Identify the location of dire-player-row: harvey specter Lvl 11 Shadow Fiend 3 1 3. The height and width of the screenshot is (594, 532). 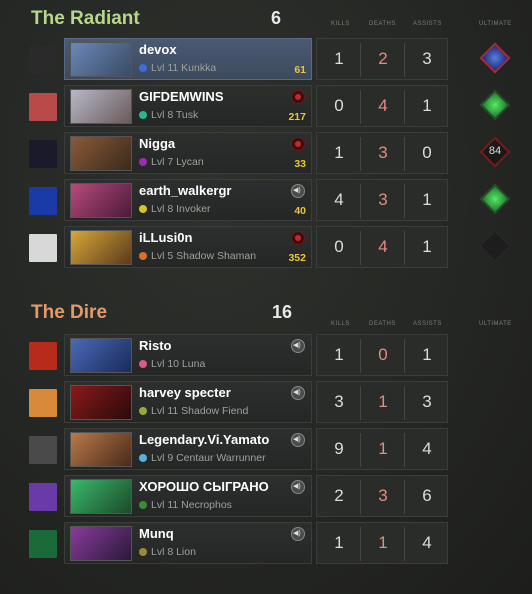
(266, 403).